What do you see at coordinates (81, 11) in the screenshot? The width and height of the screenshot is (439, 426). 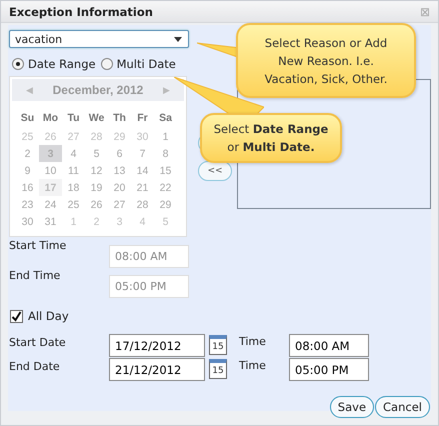 I see `window-title: Exception Information` at bounding box center [81, 11].